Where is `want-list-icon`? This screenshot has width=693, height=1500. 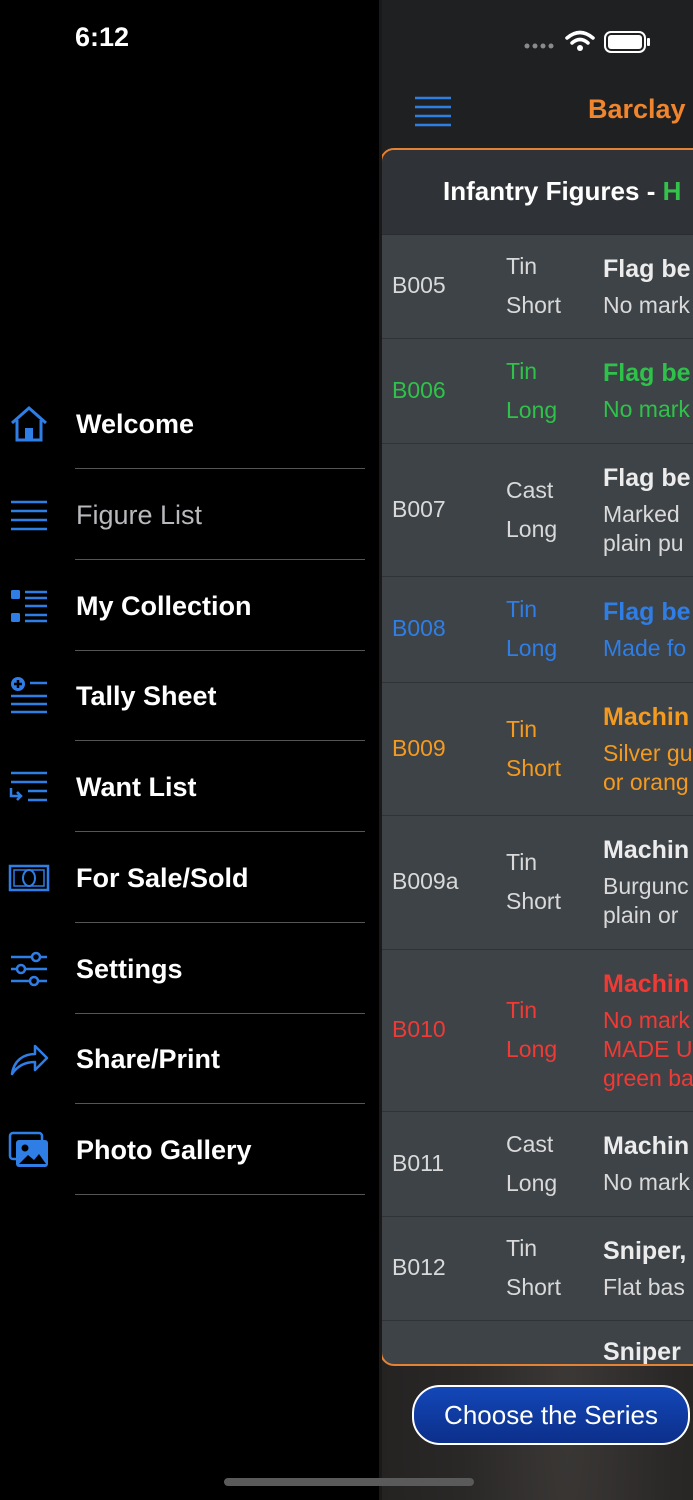 want-list-icon is located at coordinates (28, 786).